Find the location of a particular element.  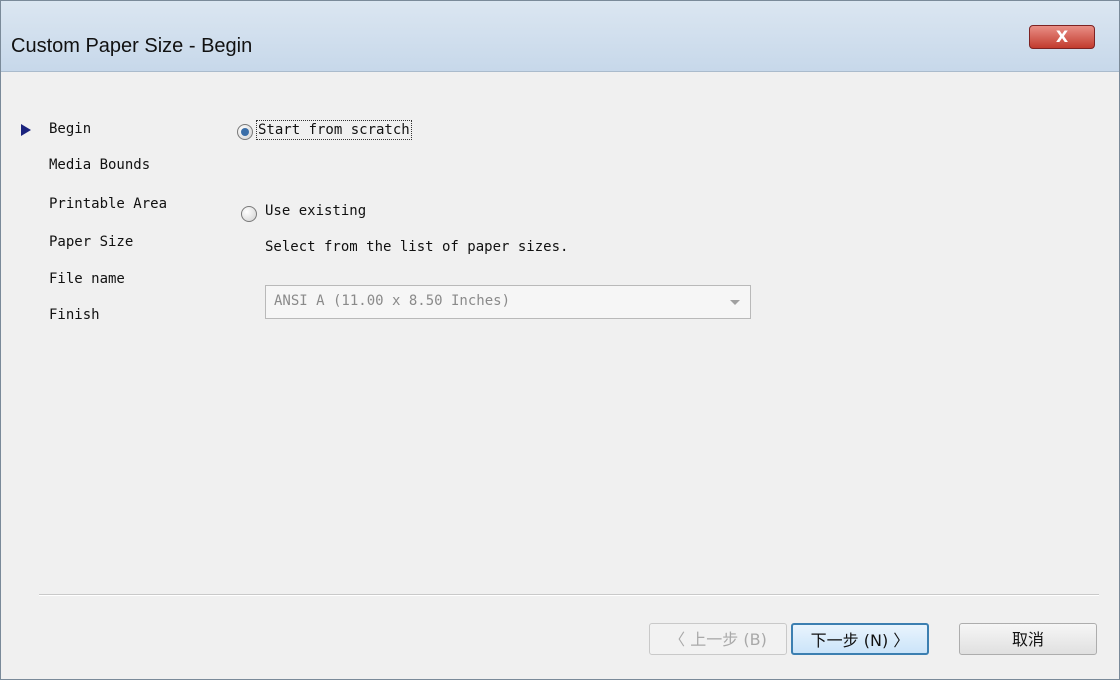

close-button: X is located at coordinates (1062, 37).